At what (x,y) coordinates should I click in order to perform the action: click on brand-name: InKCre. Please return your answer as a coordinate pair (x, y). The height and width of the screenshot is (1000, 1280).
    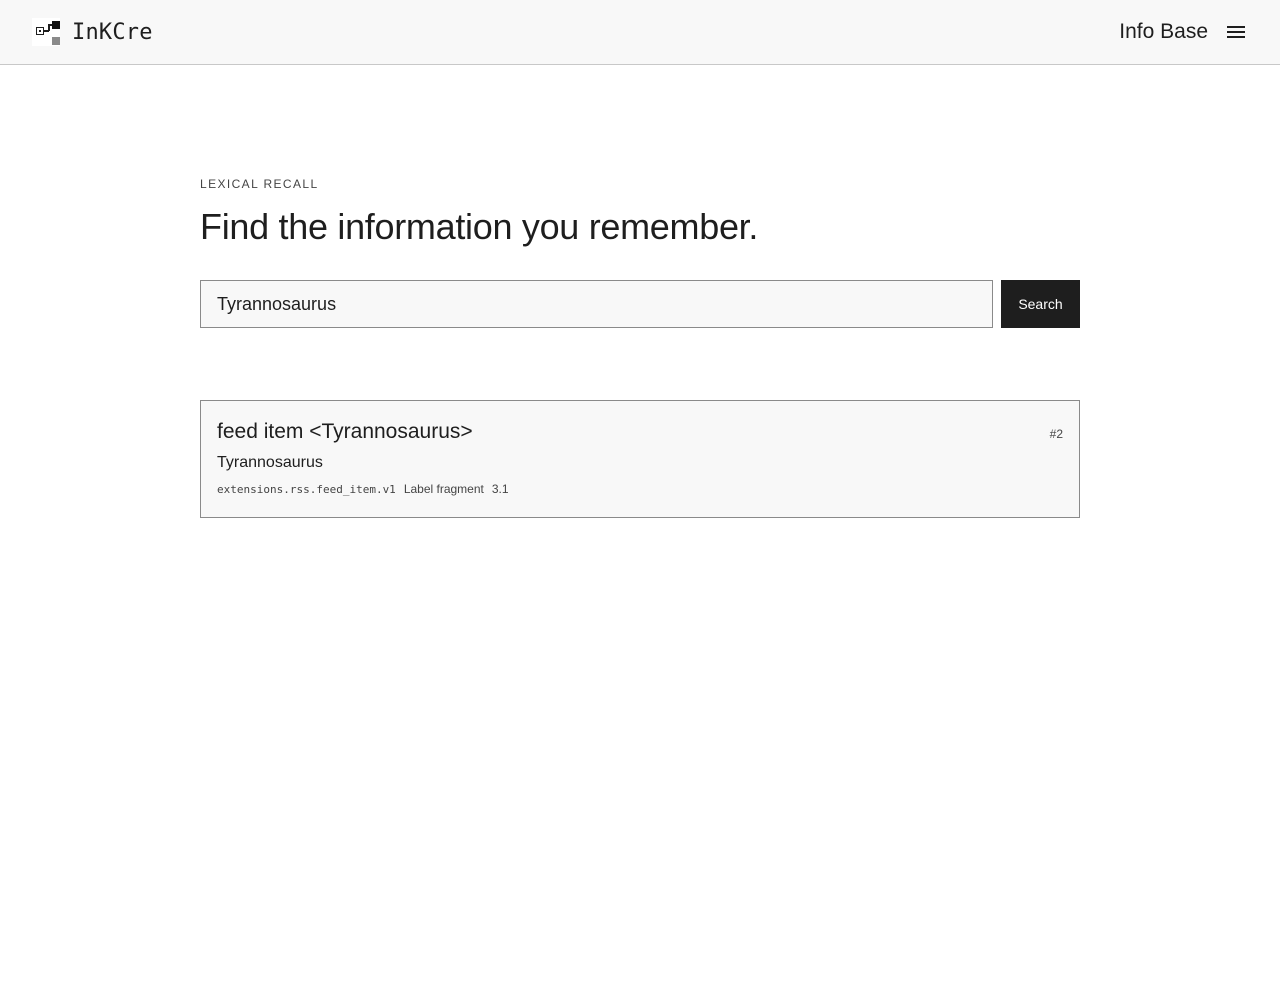
    Looking at the image, I should click on (112, 32).